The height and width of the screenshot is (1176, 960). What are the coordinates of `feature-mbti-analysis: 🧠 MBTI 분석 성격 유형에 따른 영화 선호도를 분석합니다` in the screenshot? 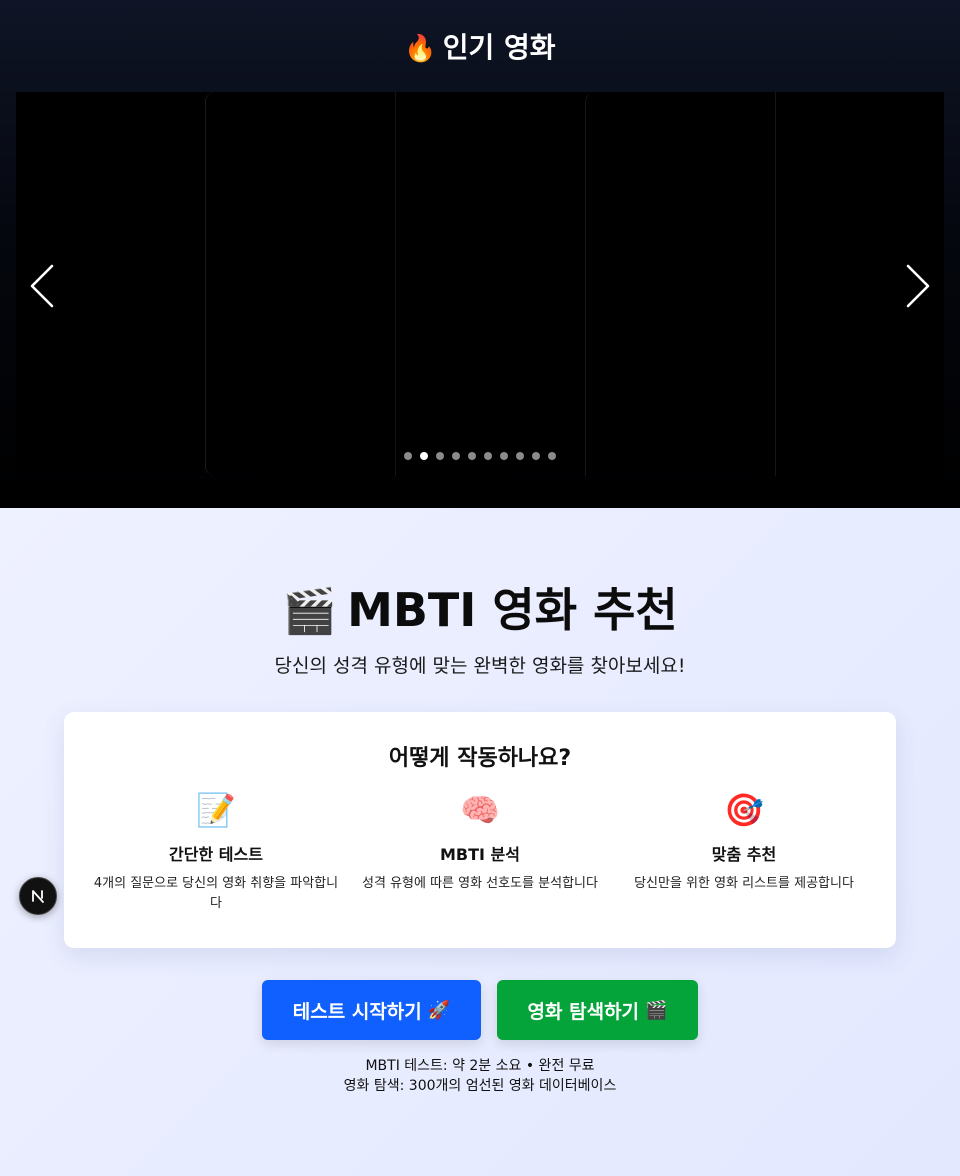 It's located at (480, 842).